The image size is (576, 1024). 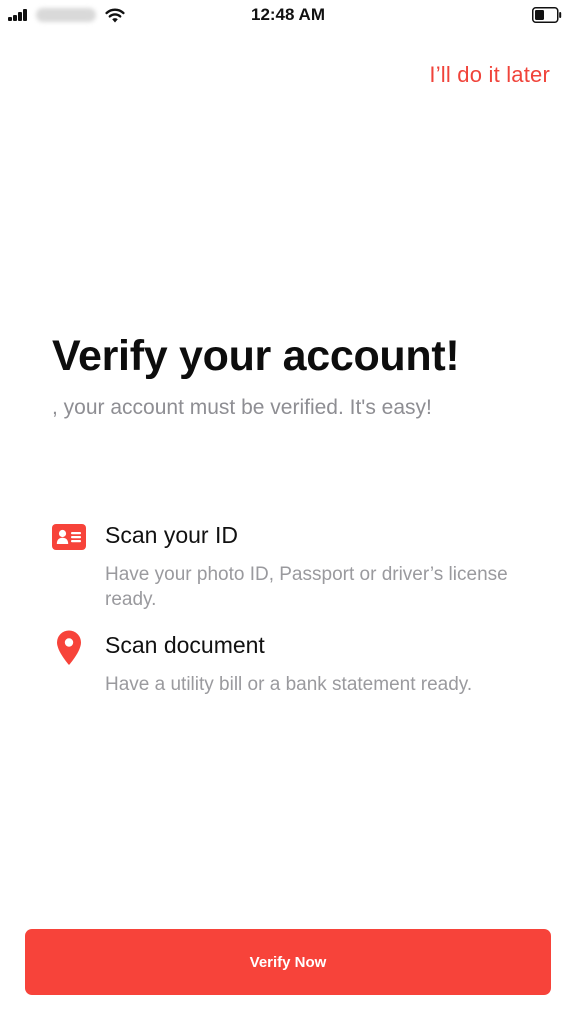 I want to click on battery-icon, so click(x=547, y=15).